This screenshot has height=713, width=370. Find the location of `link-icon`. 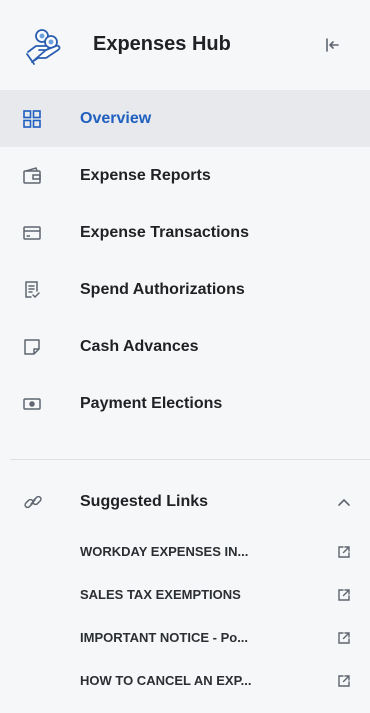

link-icon is located at coordinates (33, 502).